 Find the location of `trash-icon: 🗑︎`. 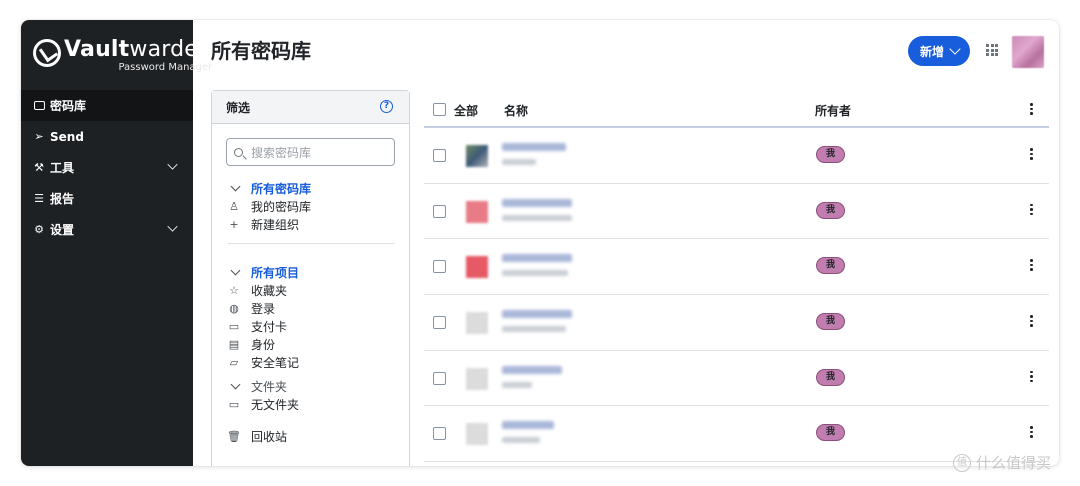

trash-icon: 🗑︎ is located at coordinates (234, 436).